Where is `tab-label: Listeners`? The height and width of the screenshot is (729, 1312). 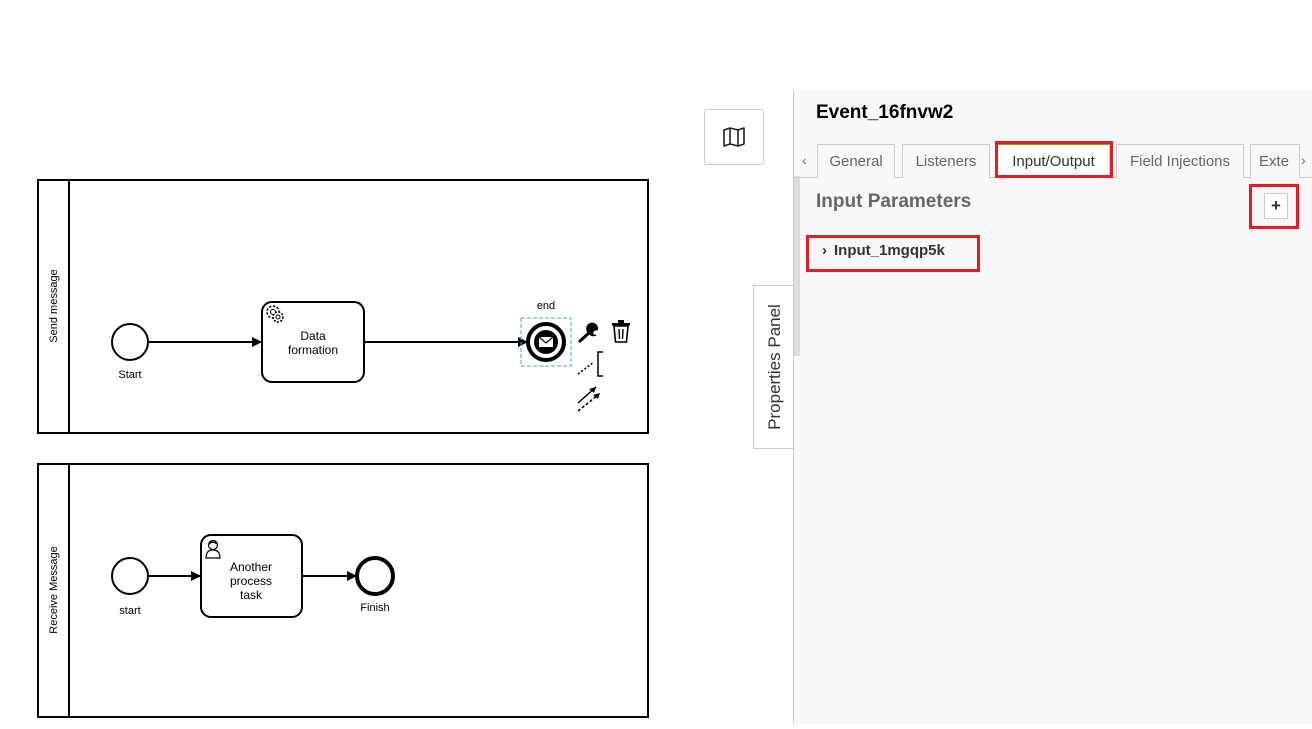
tab-label: Listeners is located at coordinates (946, 161).